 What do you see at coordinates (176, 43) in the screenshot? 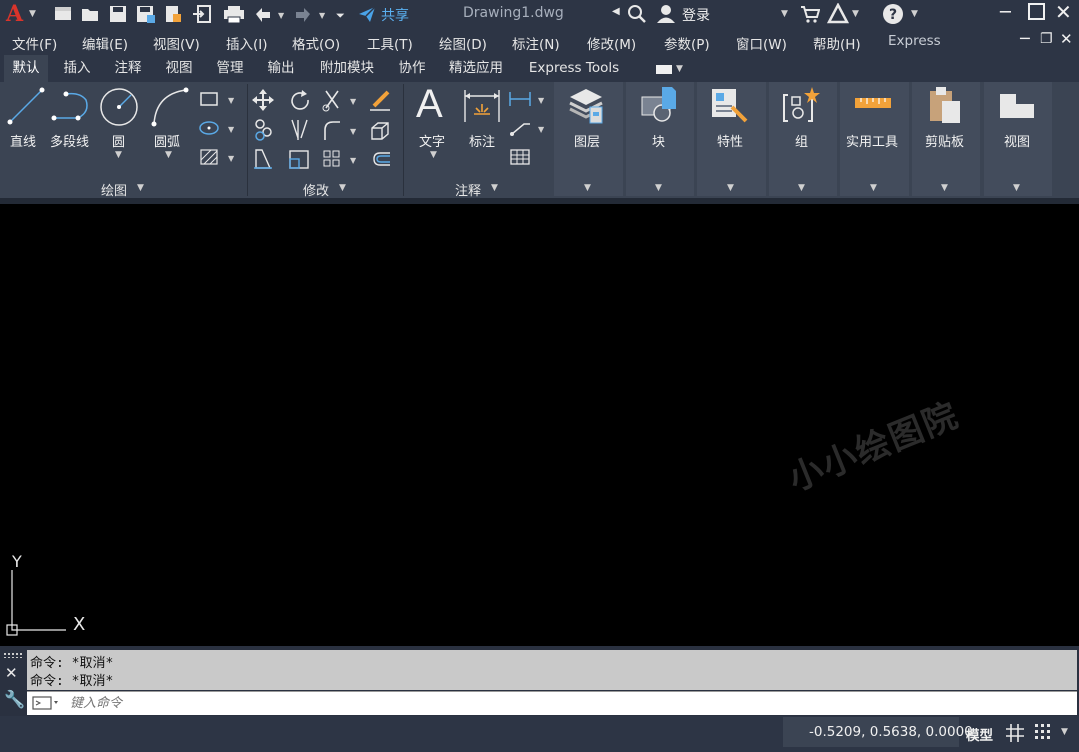
I see `menu-view: 视图(V)` at bounding box center [176, 43].